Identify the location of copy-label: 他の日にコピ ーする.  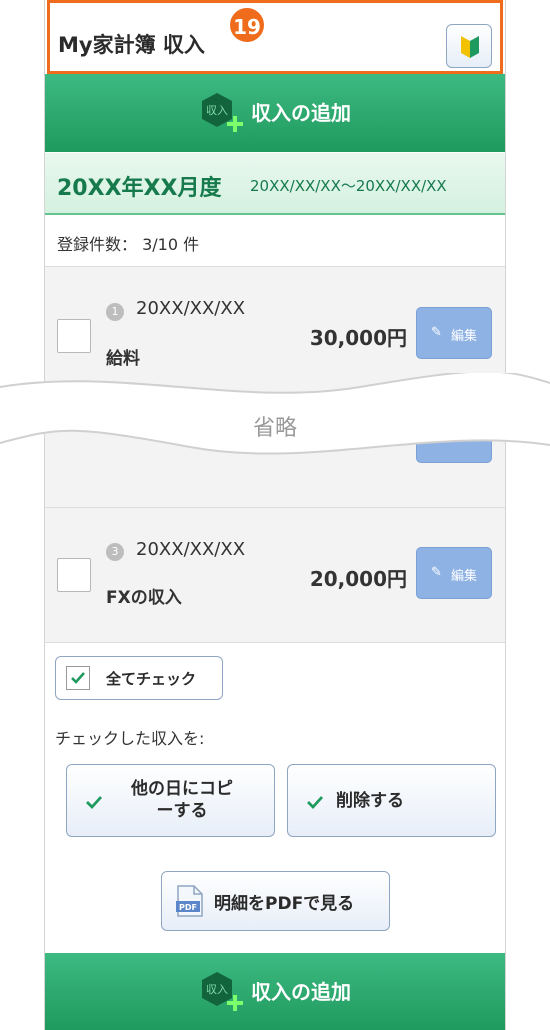
(182, 800).